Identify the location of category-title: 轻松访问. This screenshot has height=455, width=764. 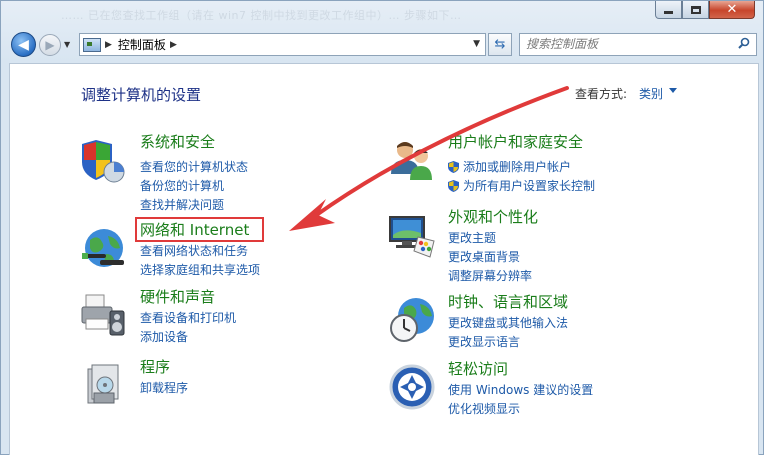
(478, 368).